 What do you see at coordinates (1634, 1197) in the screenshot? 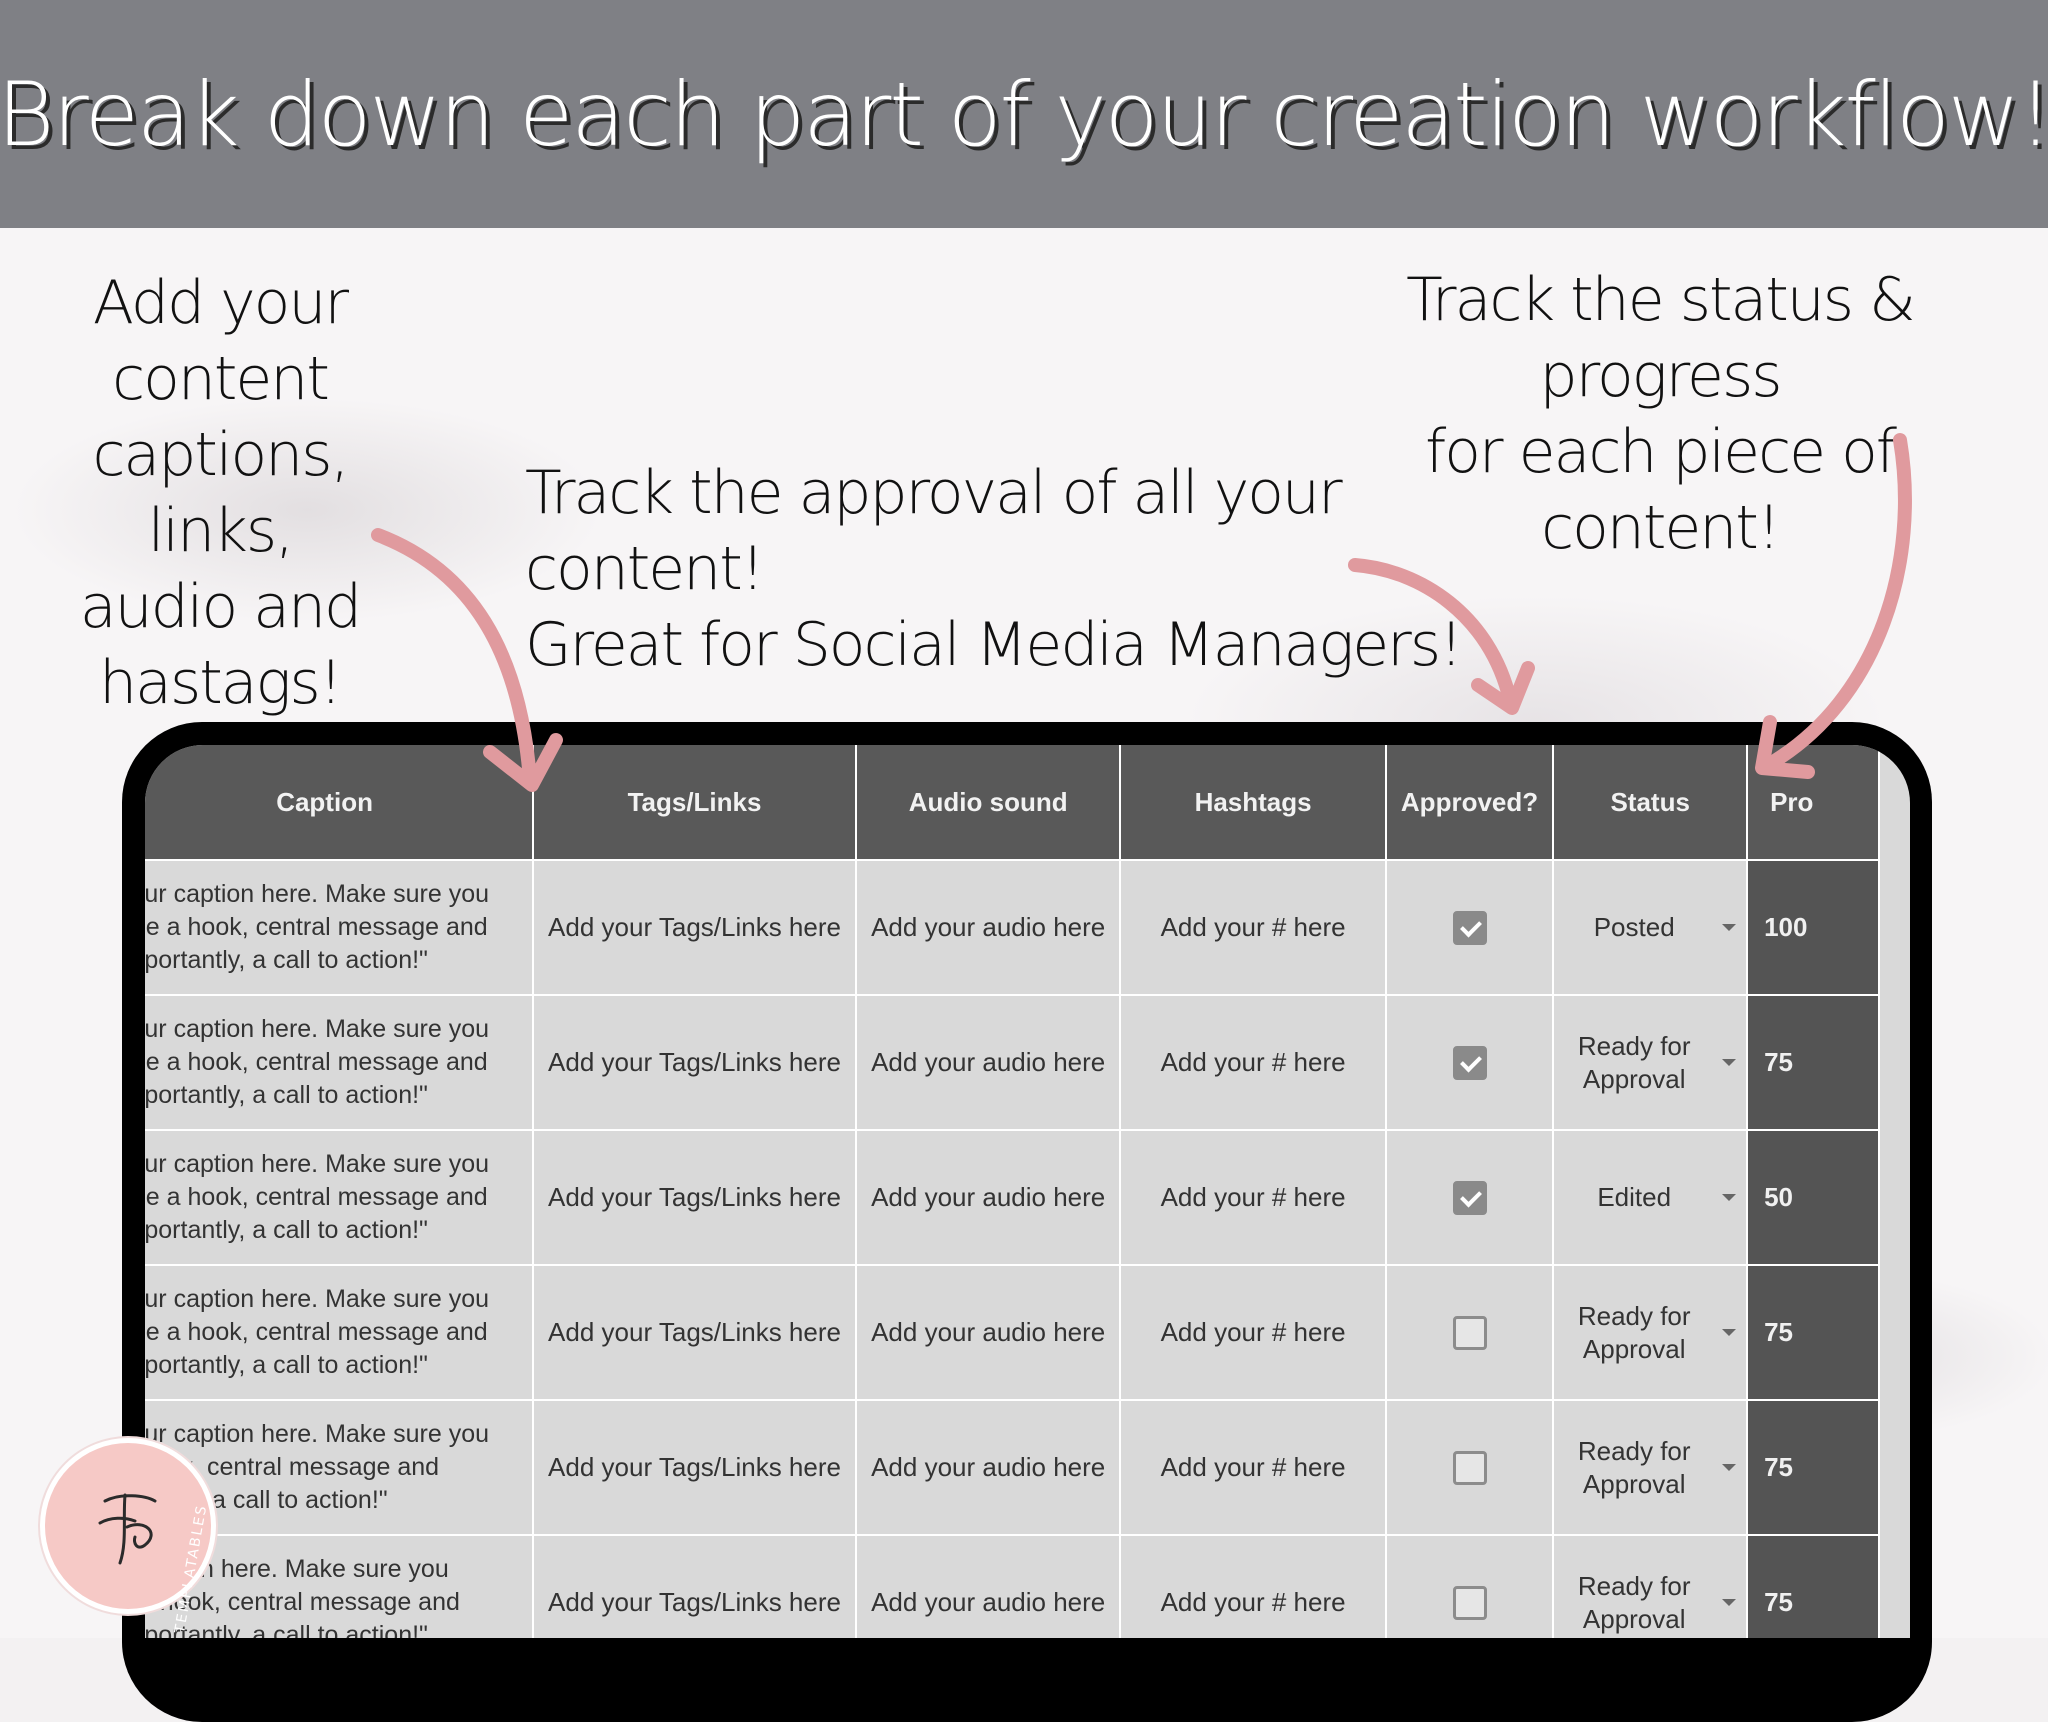
I see `status-value: Edited` at bounding box center [1634, 1197].